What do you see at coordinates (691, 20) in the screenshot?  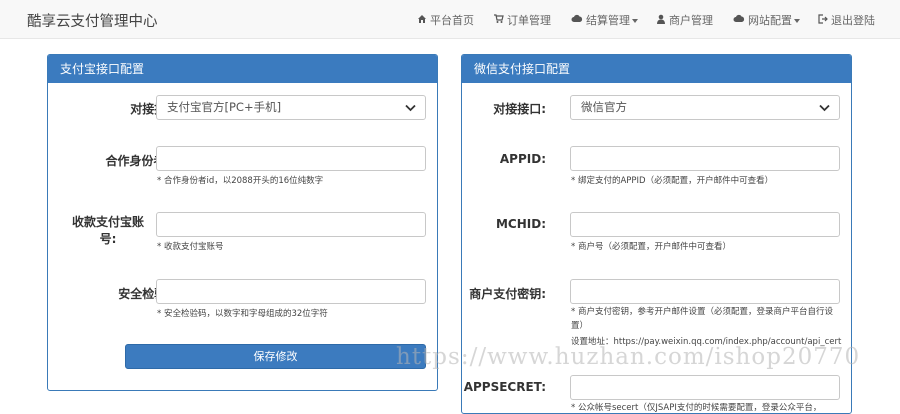 I see `nav-merchants-label: 商户管理` at bounding box center [691, 20].